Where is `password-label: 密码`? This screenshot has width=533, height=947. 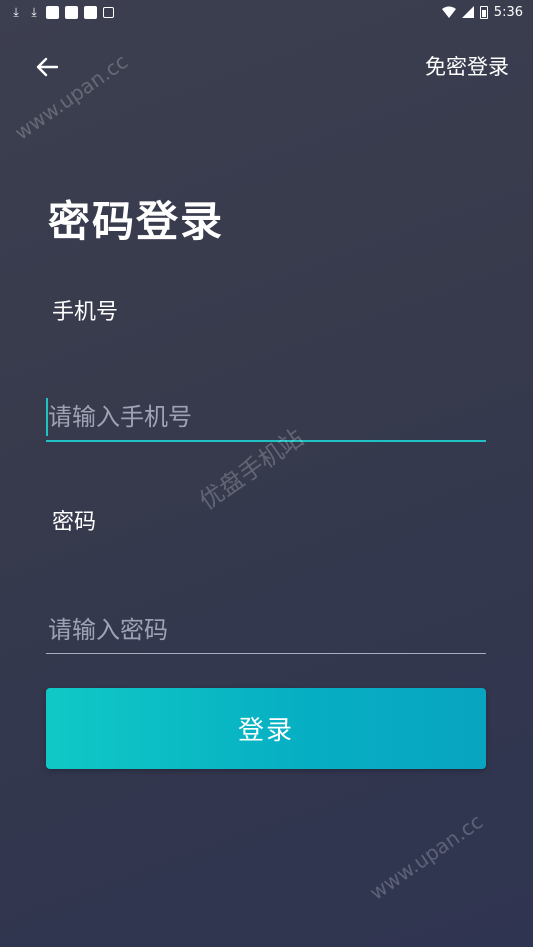 password-label: 密码 is located at coordinates (74, 522).